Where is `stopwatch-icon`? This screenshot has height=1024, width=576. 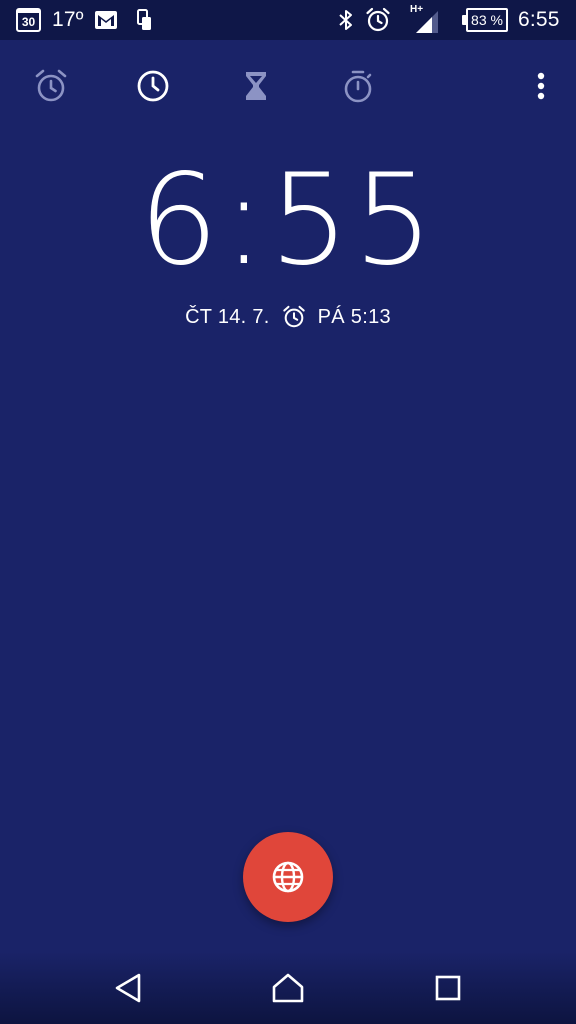
stopwatch-icon is located at coordinates (358, 86).